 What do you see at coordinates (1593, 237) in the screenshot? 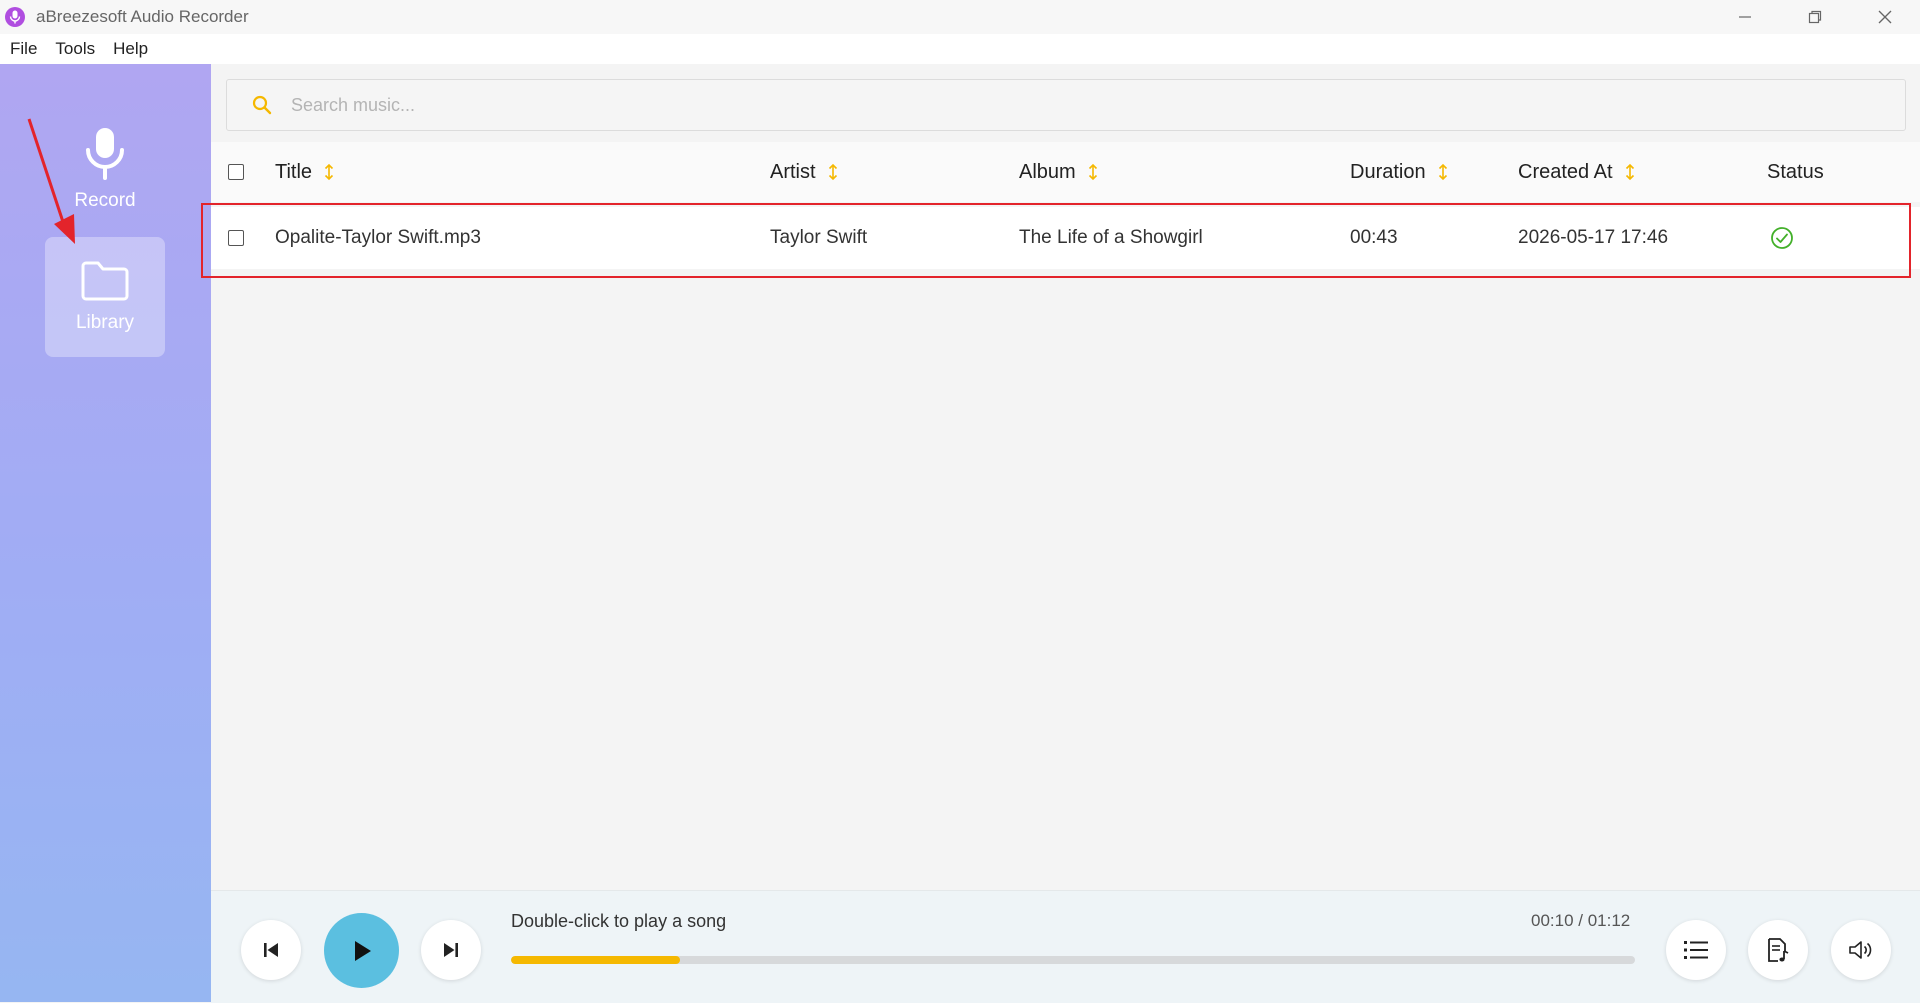
I see `cell-created-at: 2026-05-17 17:46` at bounding box center [1593, 237].